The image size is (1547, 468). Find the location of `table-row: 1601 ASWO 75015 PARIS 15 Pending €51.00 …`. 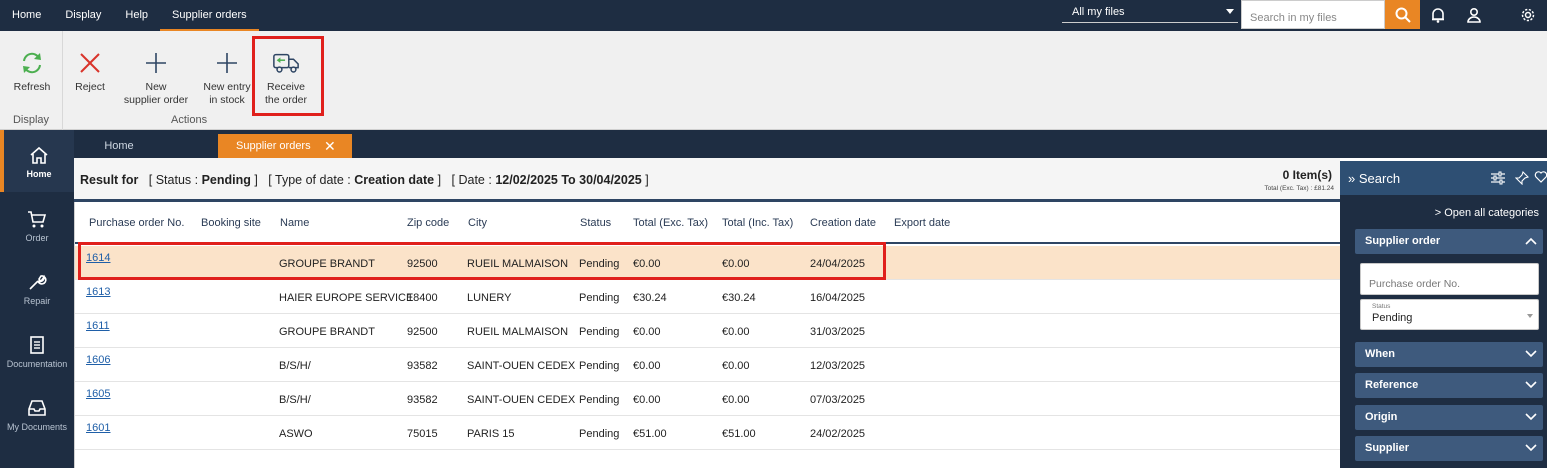

table-row: 1601 ASWO 75015 PARIS 15 Pending €51.00 … is located at coordinates (708, 433).